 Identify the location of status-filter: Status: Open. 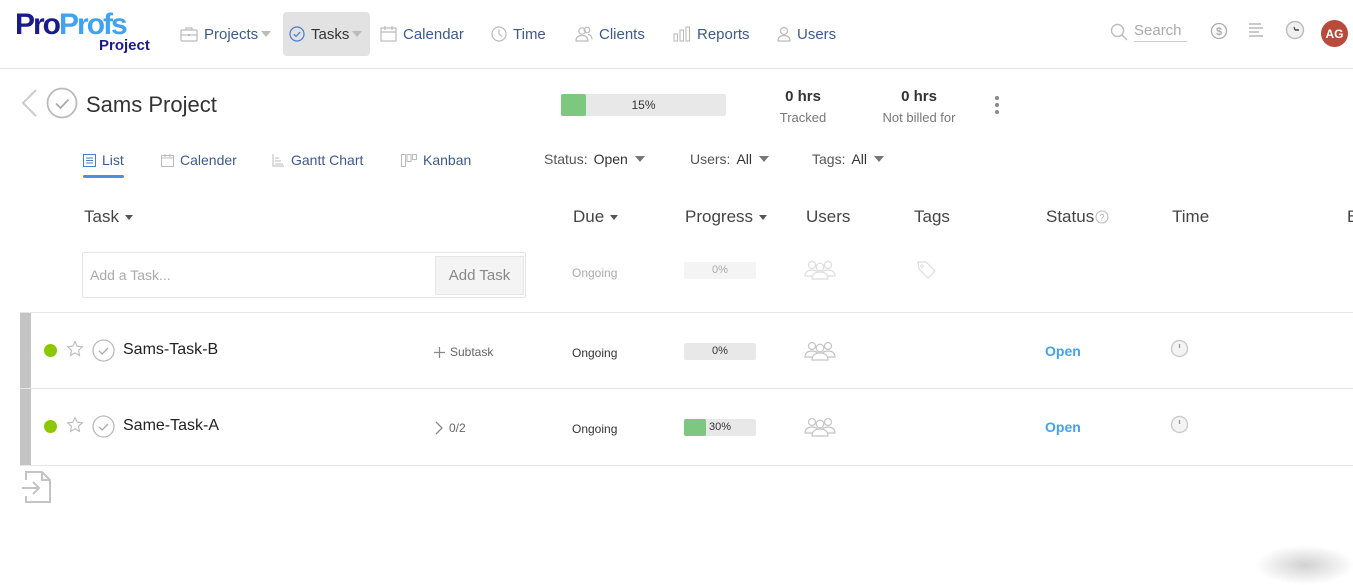
(594, 159).